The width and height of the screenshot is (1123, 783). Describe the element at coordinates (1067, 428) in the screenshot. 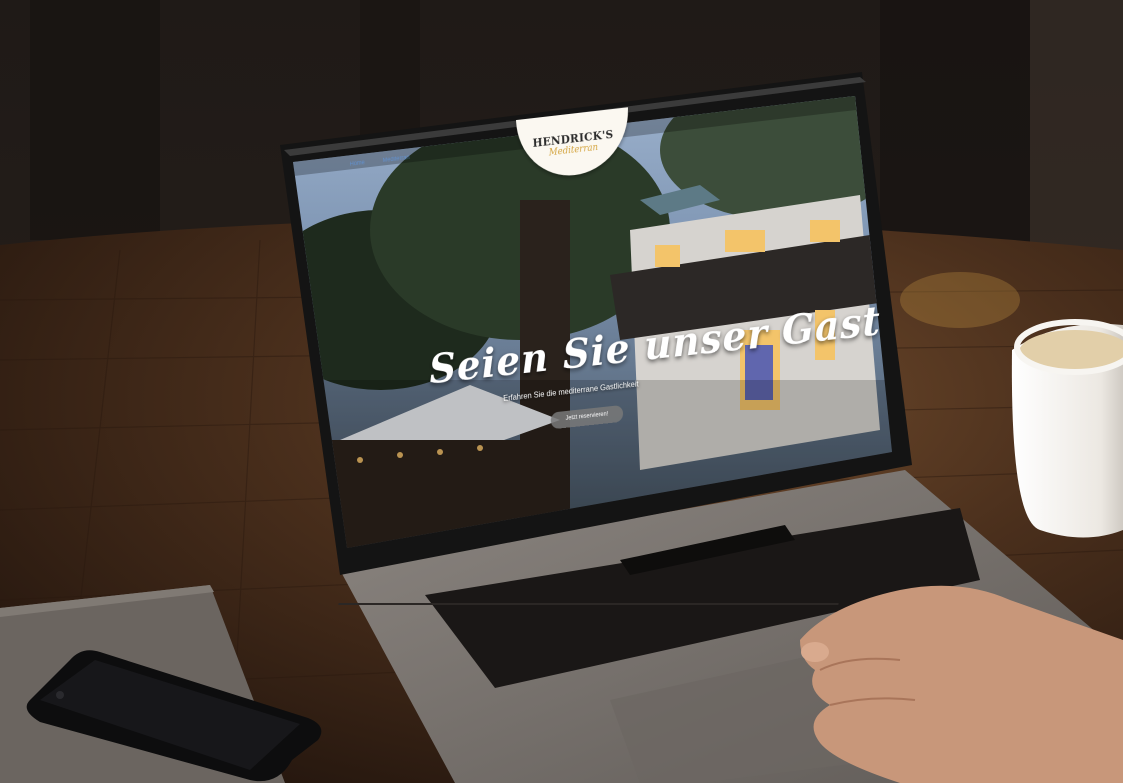

I see `coffee-cup` at that location.